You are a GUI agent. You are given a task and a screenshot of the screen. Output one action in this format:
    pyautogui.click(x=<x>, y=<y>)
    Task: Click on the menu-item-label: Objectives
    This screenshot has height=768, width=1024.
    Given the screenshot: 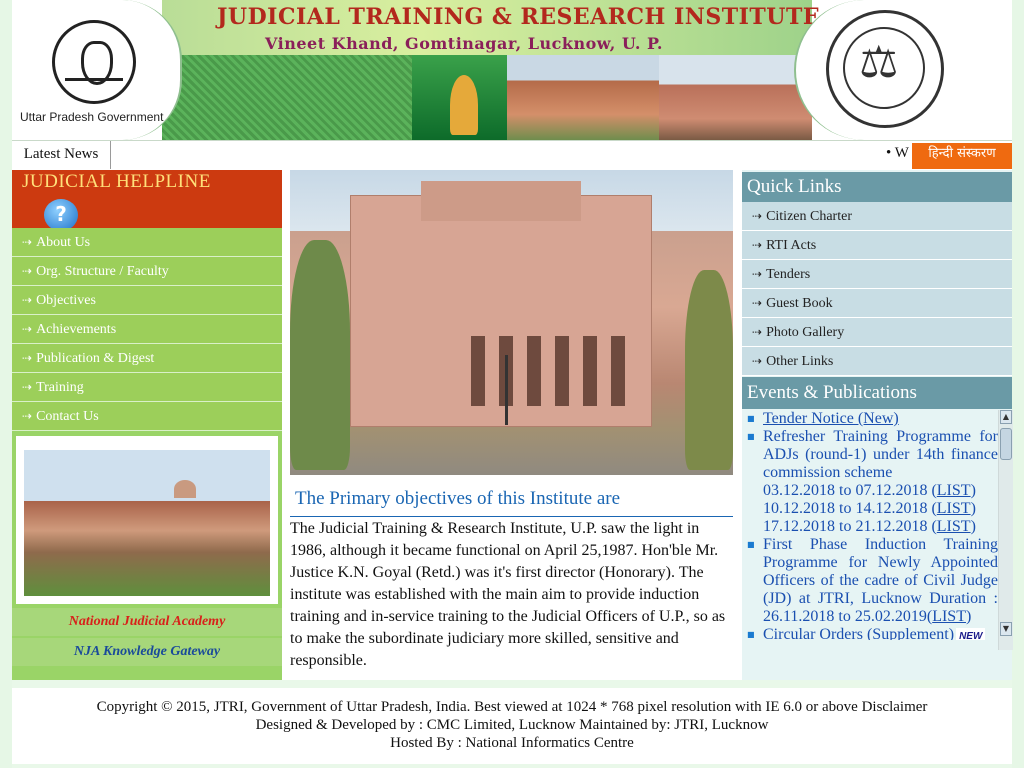 What is the action you would take?
    pyautogui.click(x=66, y=300)
    